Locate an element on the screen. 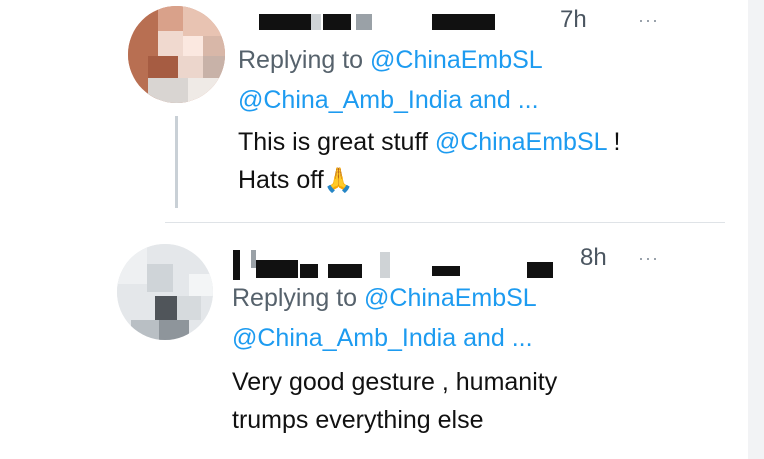 The width and height of the screenshot is (764, 459). timestamp: 7h is located at coordinates (573, 20).